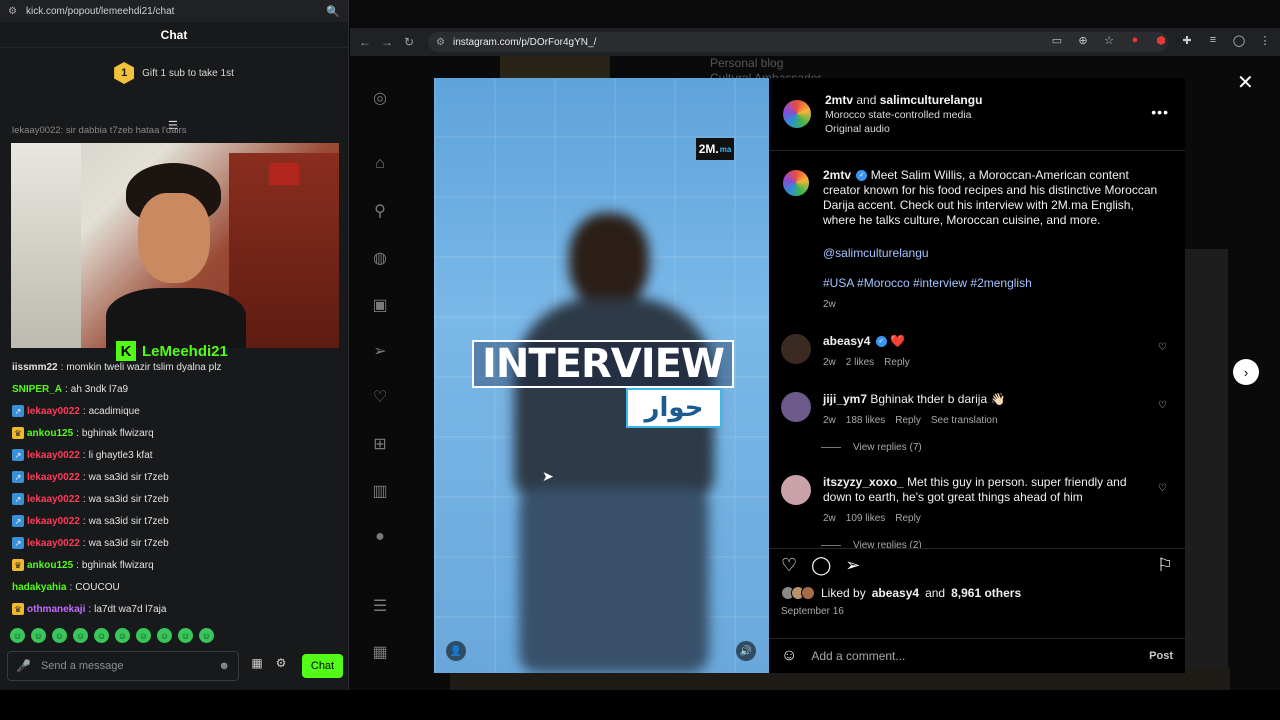 The width and height of the screenshot is (1280, 720). What do you see at coordinates (224, 666) in the screenshot?
I see `emoji-icon: ☻` at bounding box center [224, 666].